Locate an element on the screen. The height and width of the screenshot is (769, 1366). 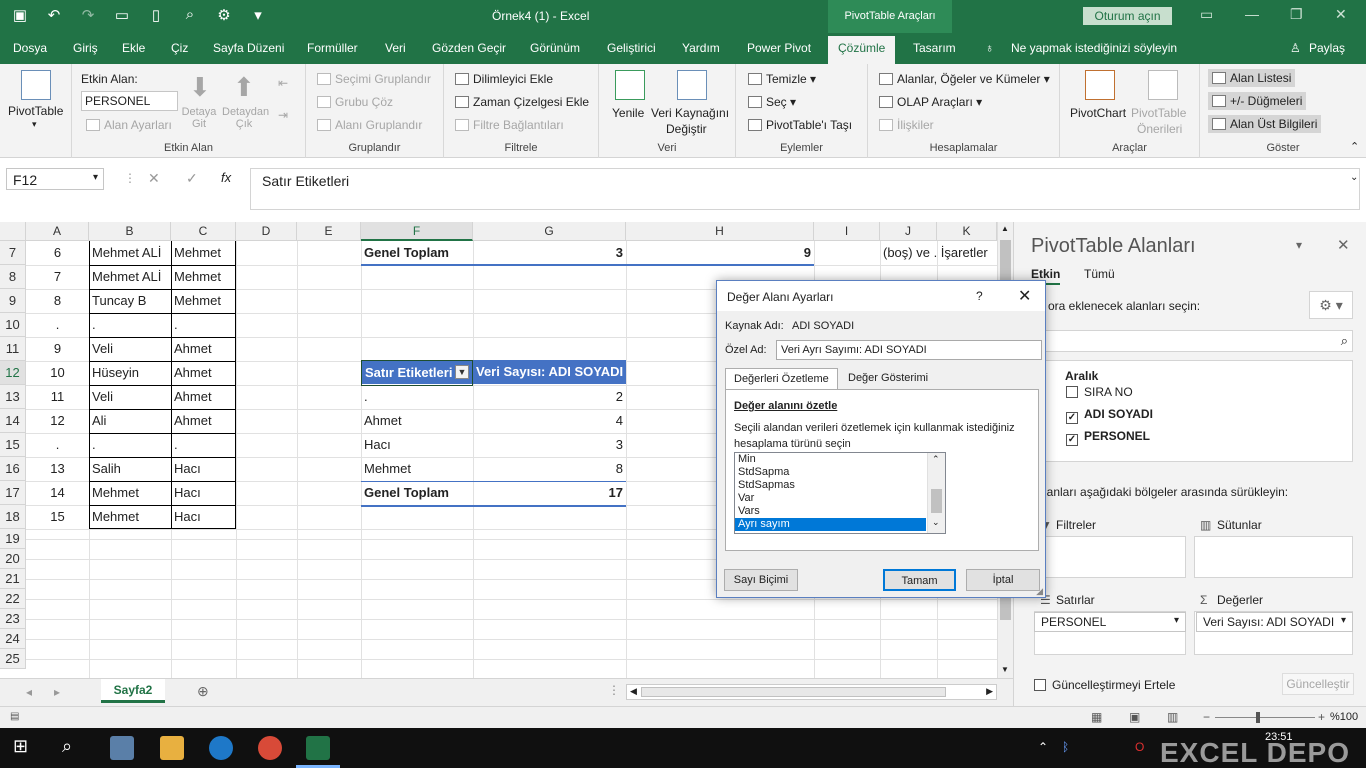
ok-button: Tamam is located at coordinates (919, 580).